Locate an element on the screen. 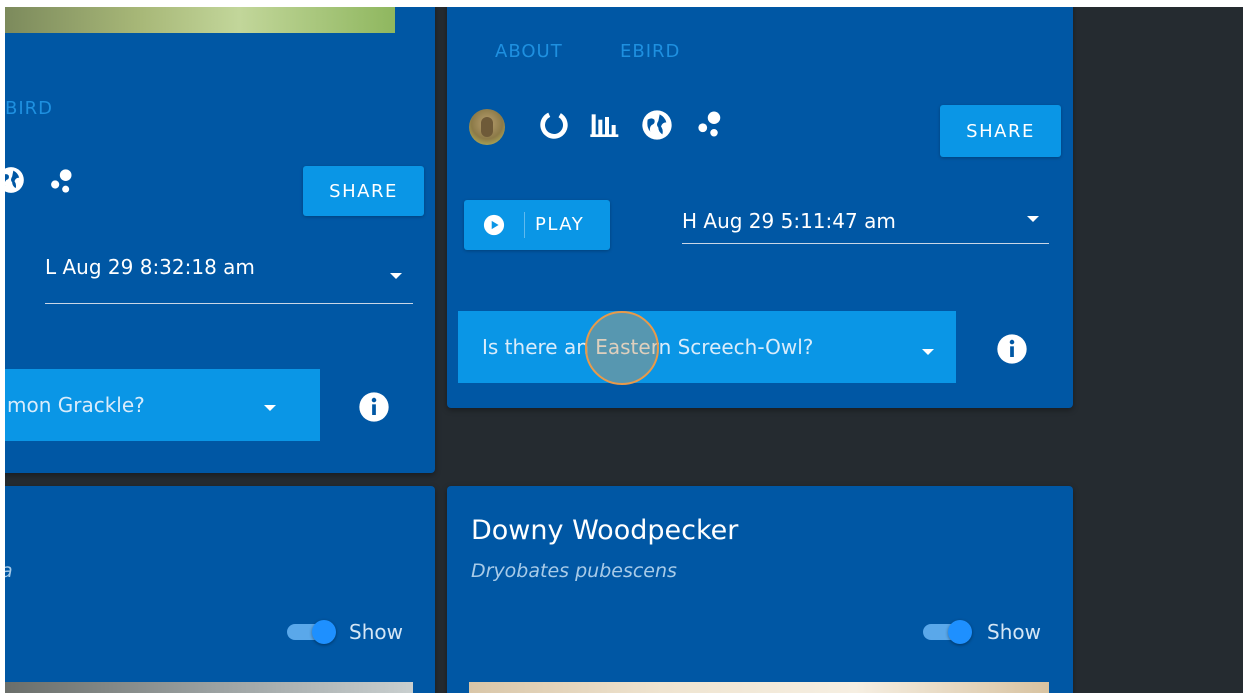 This screenshot has width=1243, height=693. play-divider is located at coordinates (524, 225).